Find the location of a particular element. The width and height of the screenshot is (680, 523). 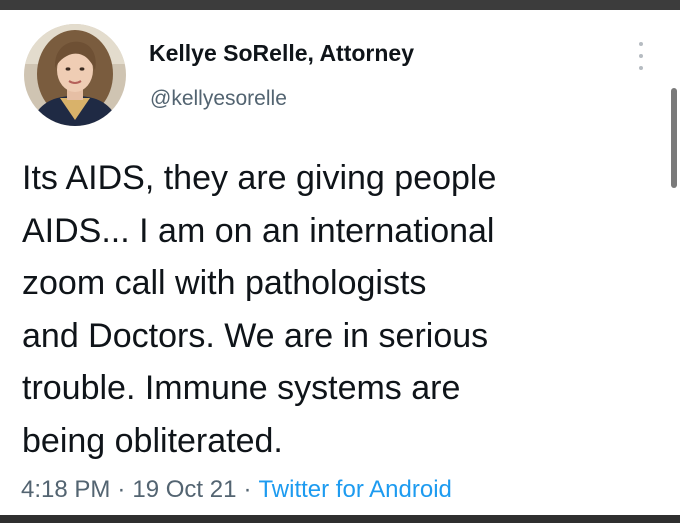

top-frame-bar is located at coordinates (340, 5).